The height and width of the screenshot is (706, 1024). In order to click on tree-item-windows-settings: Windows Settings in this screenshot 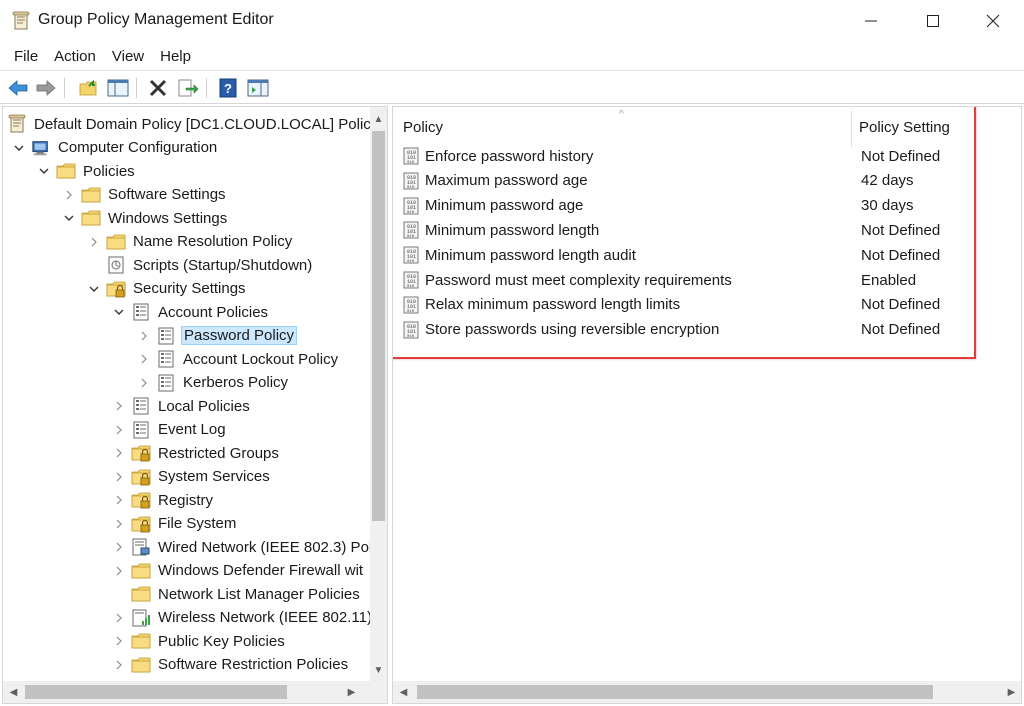, I will do `click(145, 218)`.